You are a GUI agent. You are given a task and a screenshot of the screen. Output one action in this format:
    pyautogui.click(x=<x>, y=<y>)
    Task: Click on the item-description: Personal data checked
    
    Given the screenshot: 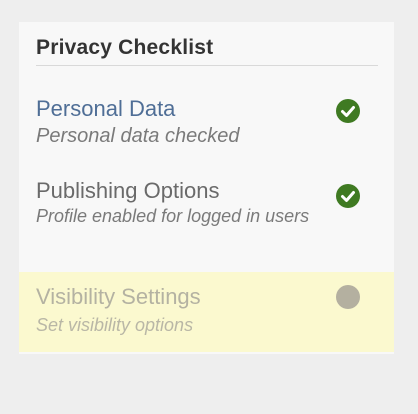 What is the action you would take?
    pyautogui.click(x=138, y=136)
    